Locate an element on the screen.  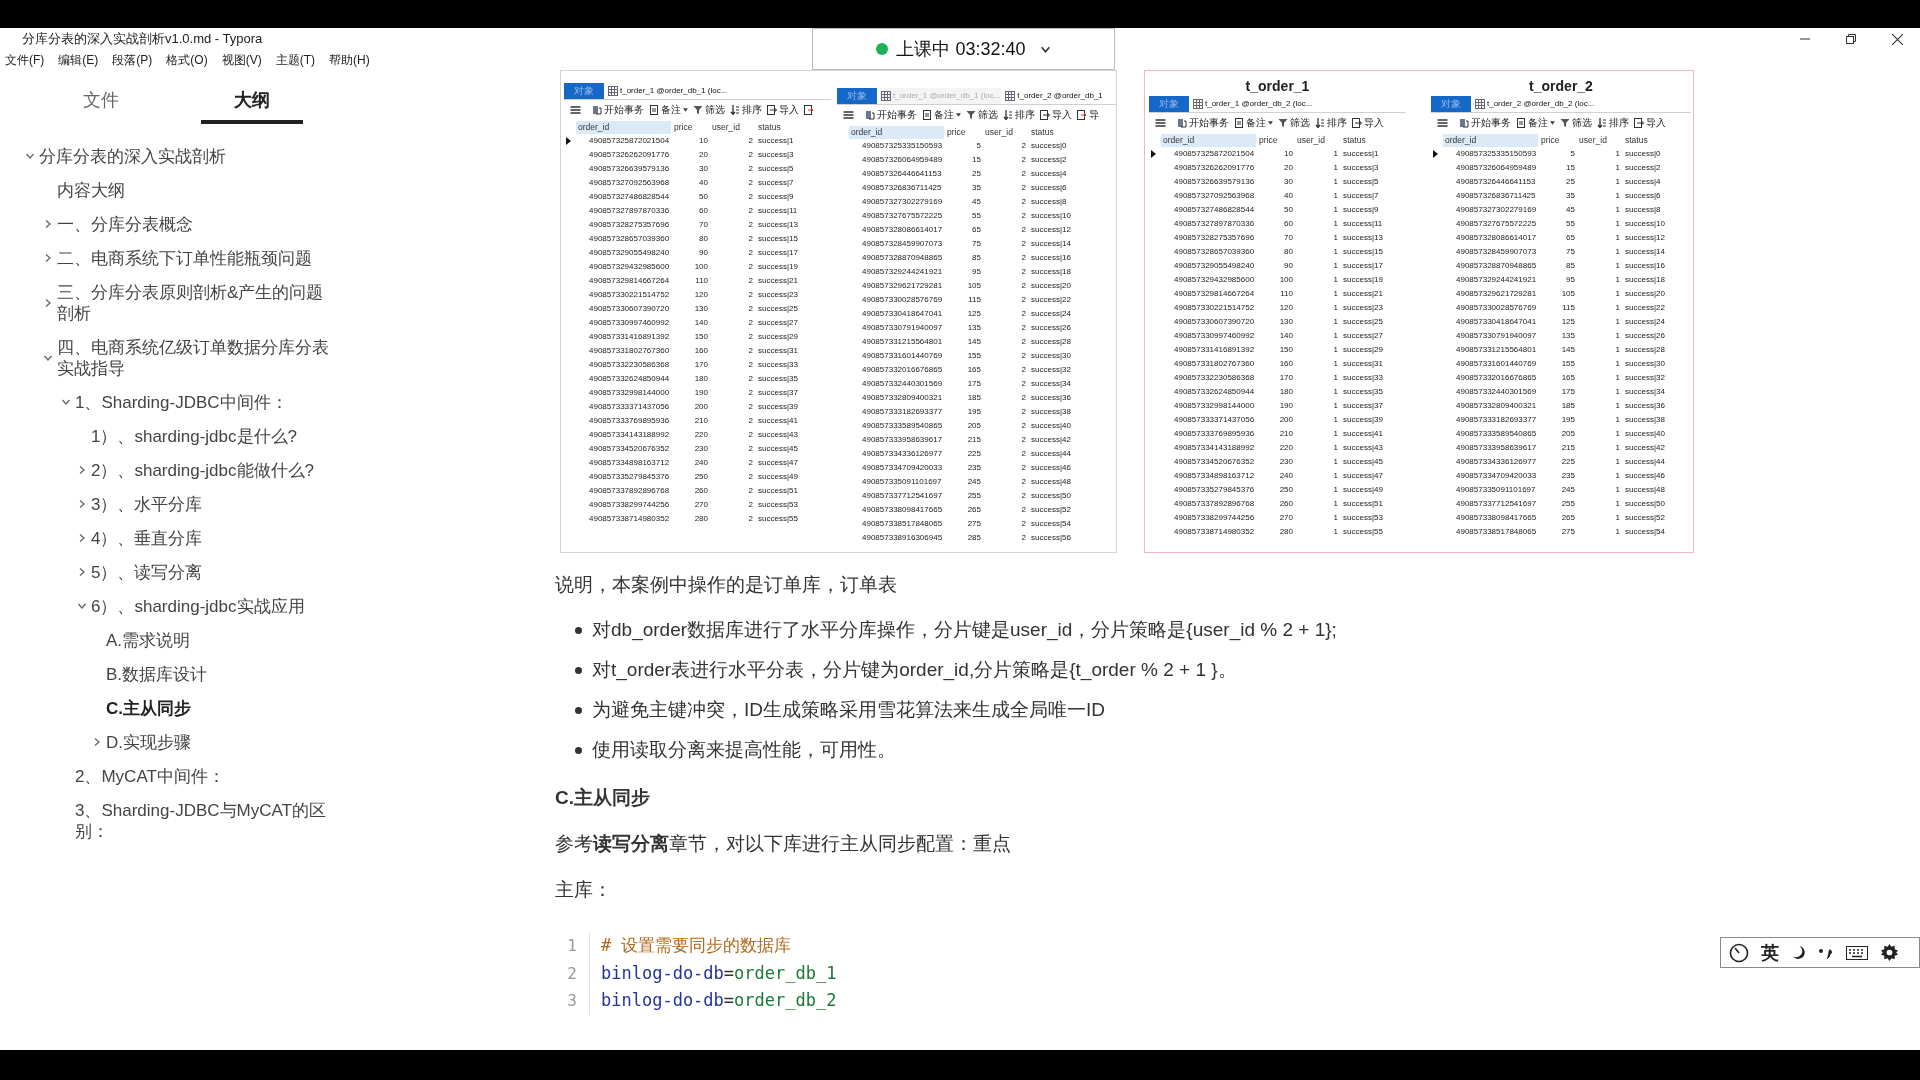
table-tab: t_order_2 @order_db_1 is located at coordinates (1054, 96).